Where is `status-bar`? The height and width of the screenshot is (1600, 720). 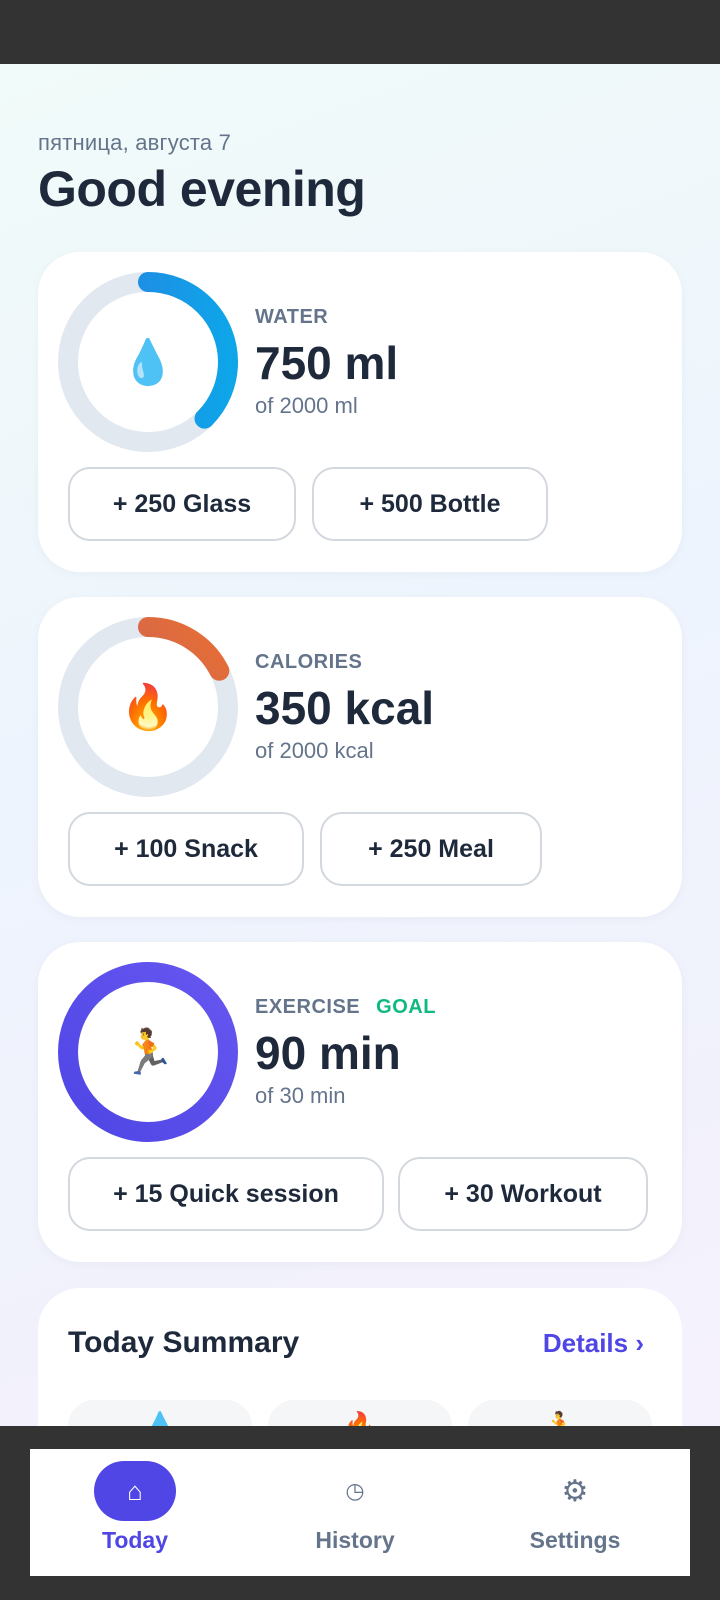 status-bar is located at coordinates (360, 32).